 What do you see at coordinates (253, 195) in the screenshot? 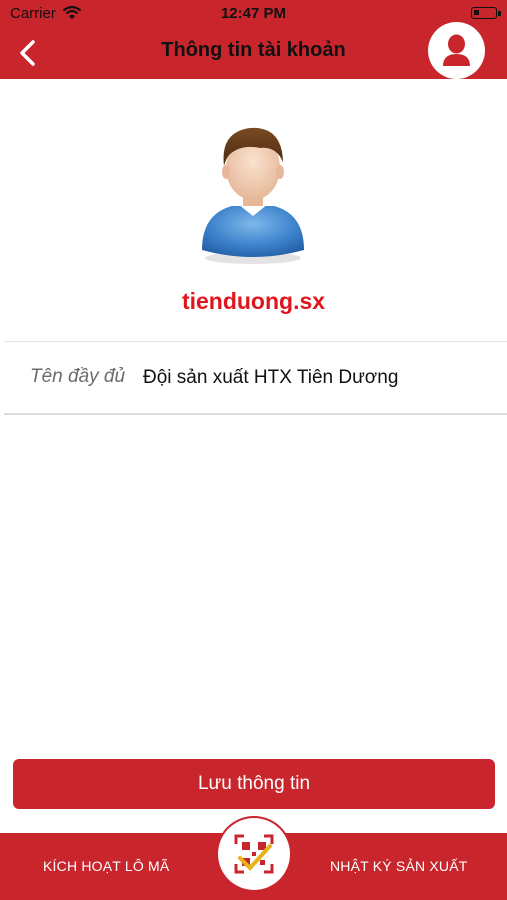
I see `profile-avatar` at bounding box center [253, 195].